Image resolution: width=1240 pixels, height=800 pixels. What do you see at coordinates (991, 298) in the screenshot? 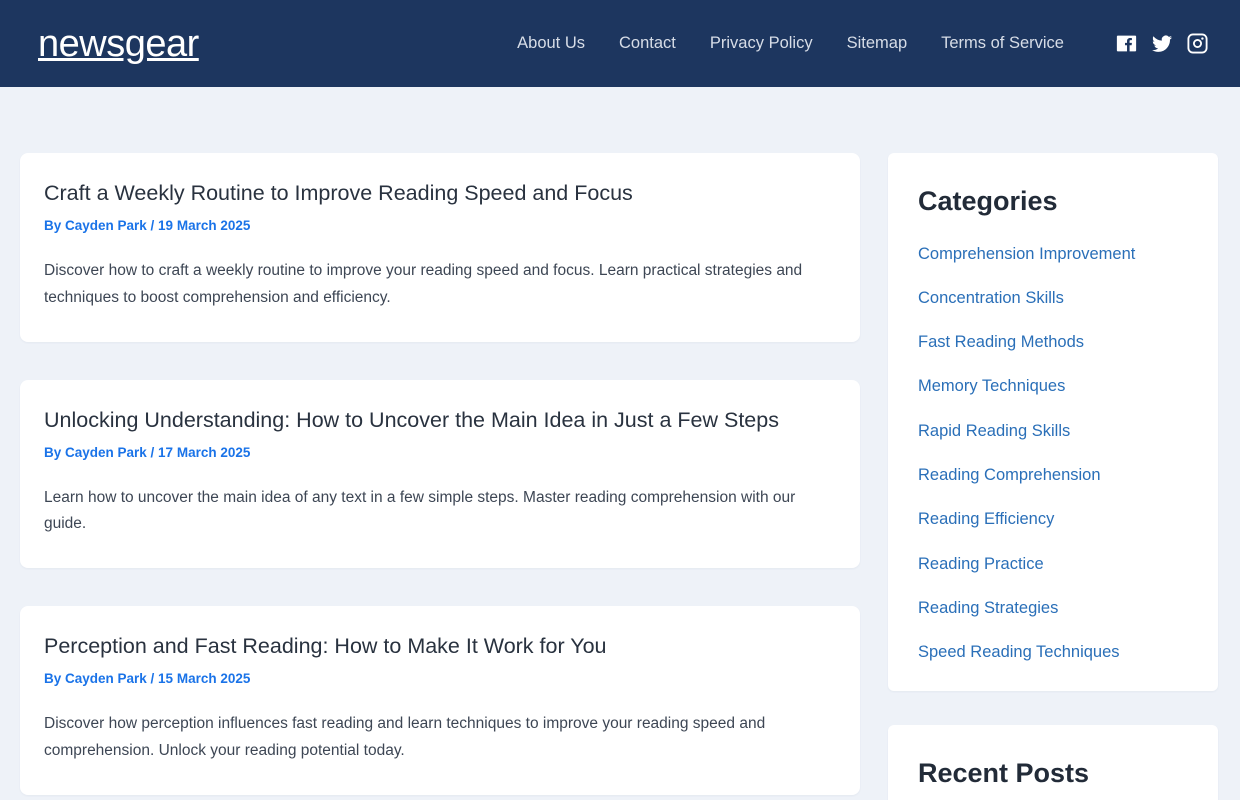
I see `category-link-concentration-skills: Concentration Skills` at bounding box center [991, 298].